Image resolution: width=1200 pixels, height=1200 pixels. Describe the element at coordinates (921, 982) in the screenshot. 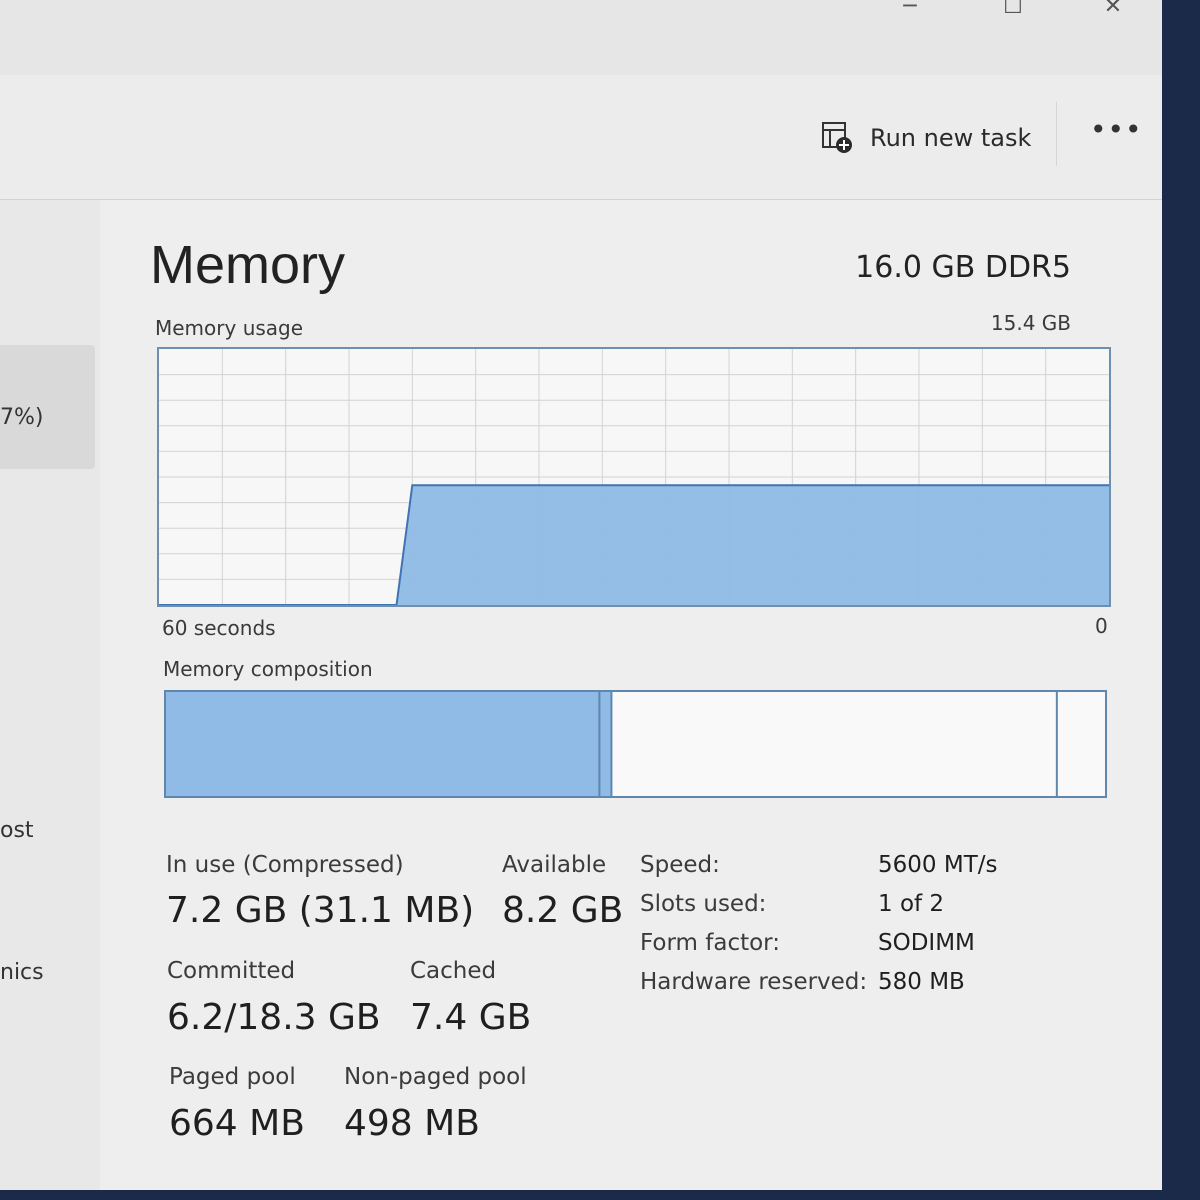

I see `hardware-reserved-value: 580 MB` at that location.